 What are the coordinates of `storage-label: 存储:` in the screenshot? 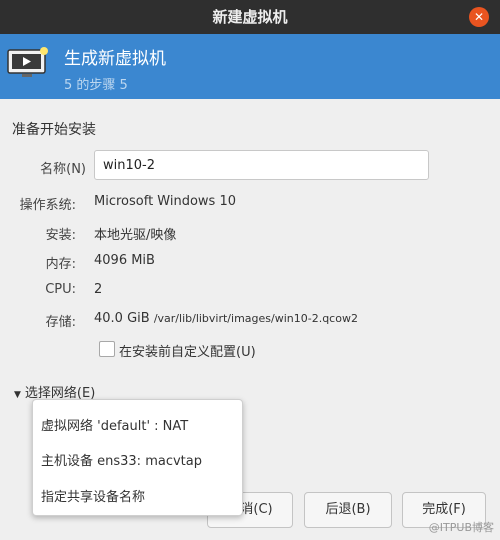 It's located at (60, 322).